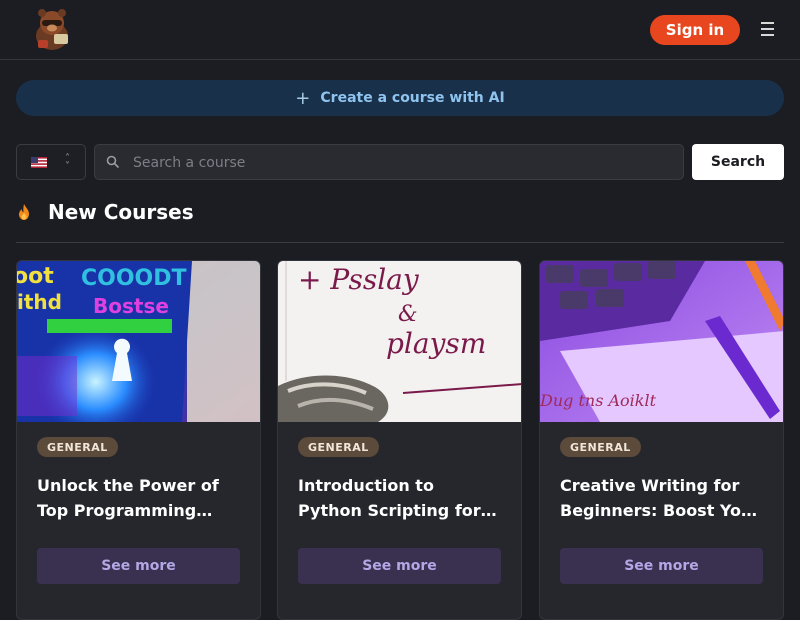 This screenshot has width=800, height=620. I want to click on top-navigation-bar: Sign in, so click(400, 30).